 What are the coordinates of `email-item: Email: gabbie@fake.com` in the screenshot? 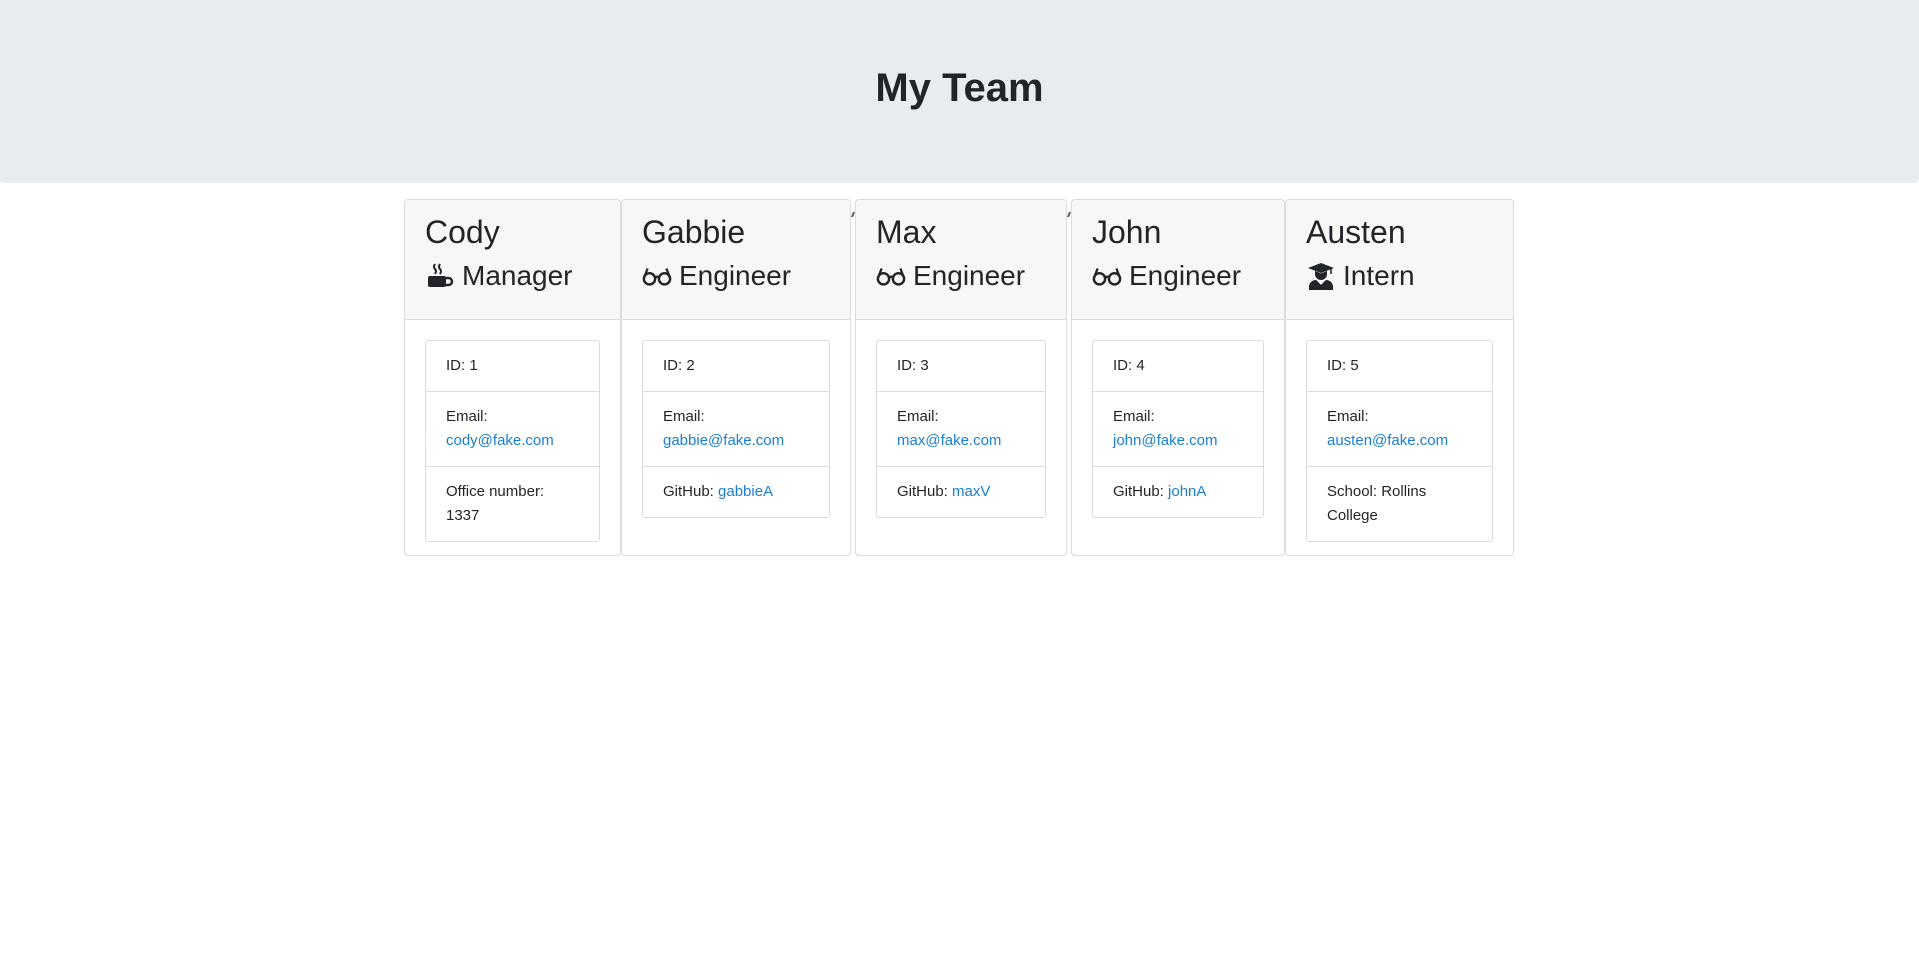 It's located at (736, 429).